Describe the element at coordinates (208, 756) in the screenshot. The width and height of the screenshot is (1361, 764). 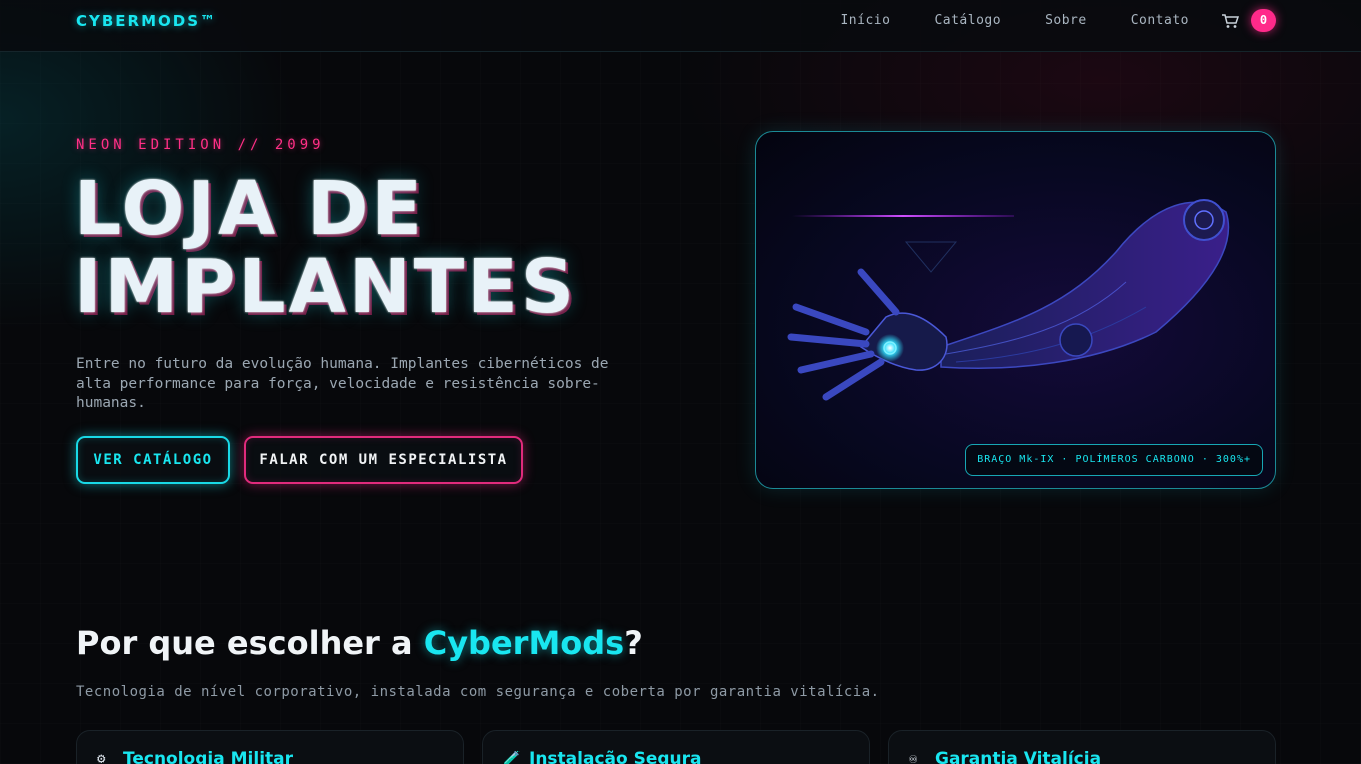
I see `feature-card-title: Tecnologia Militar` at that location.